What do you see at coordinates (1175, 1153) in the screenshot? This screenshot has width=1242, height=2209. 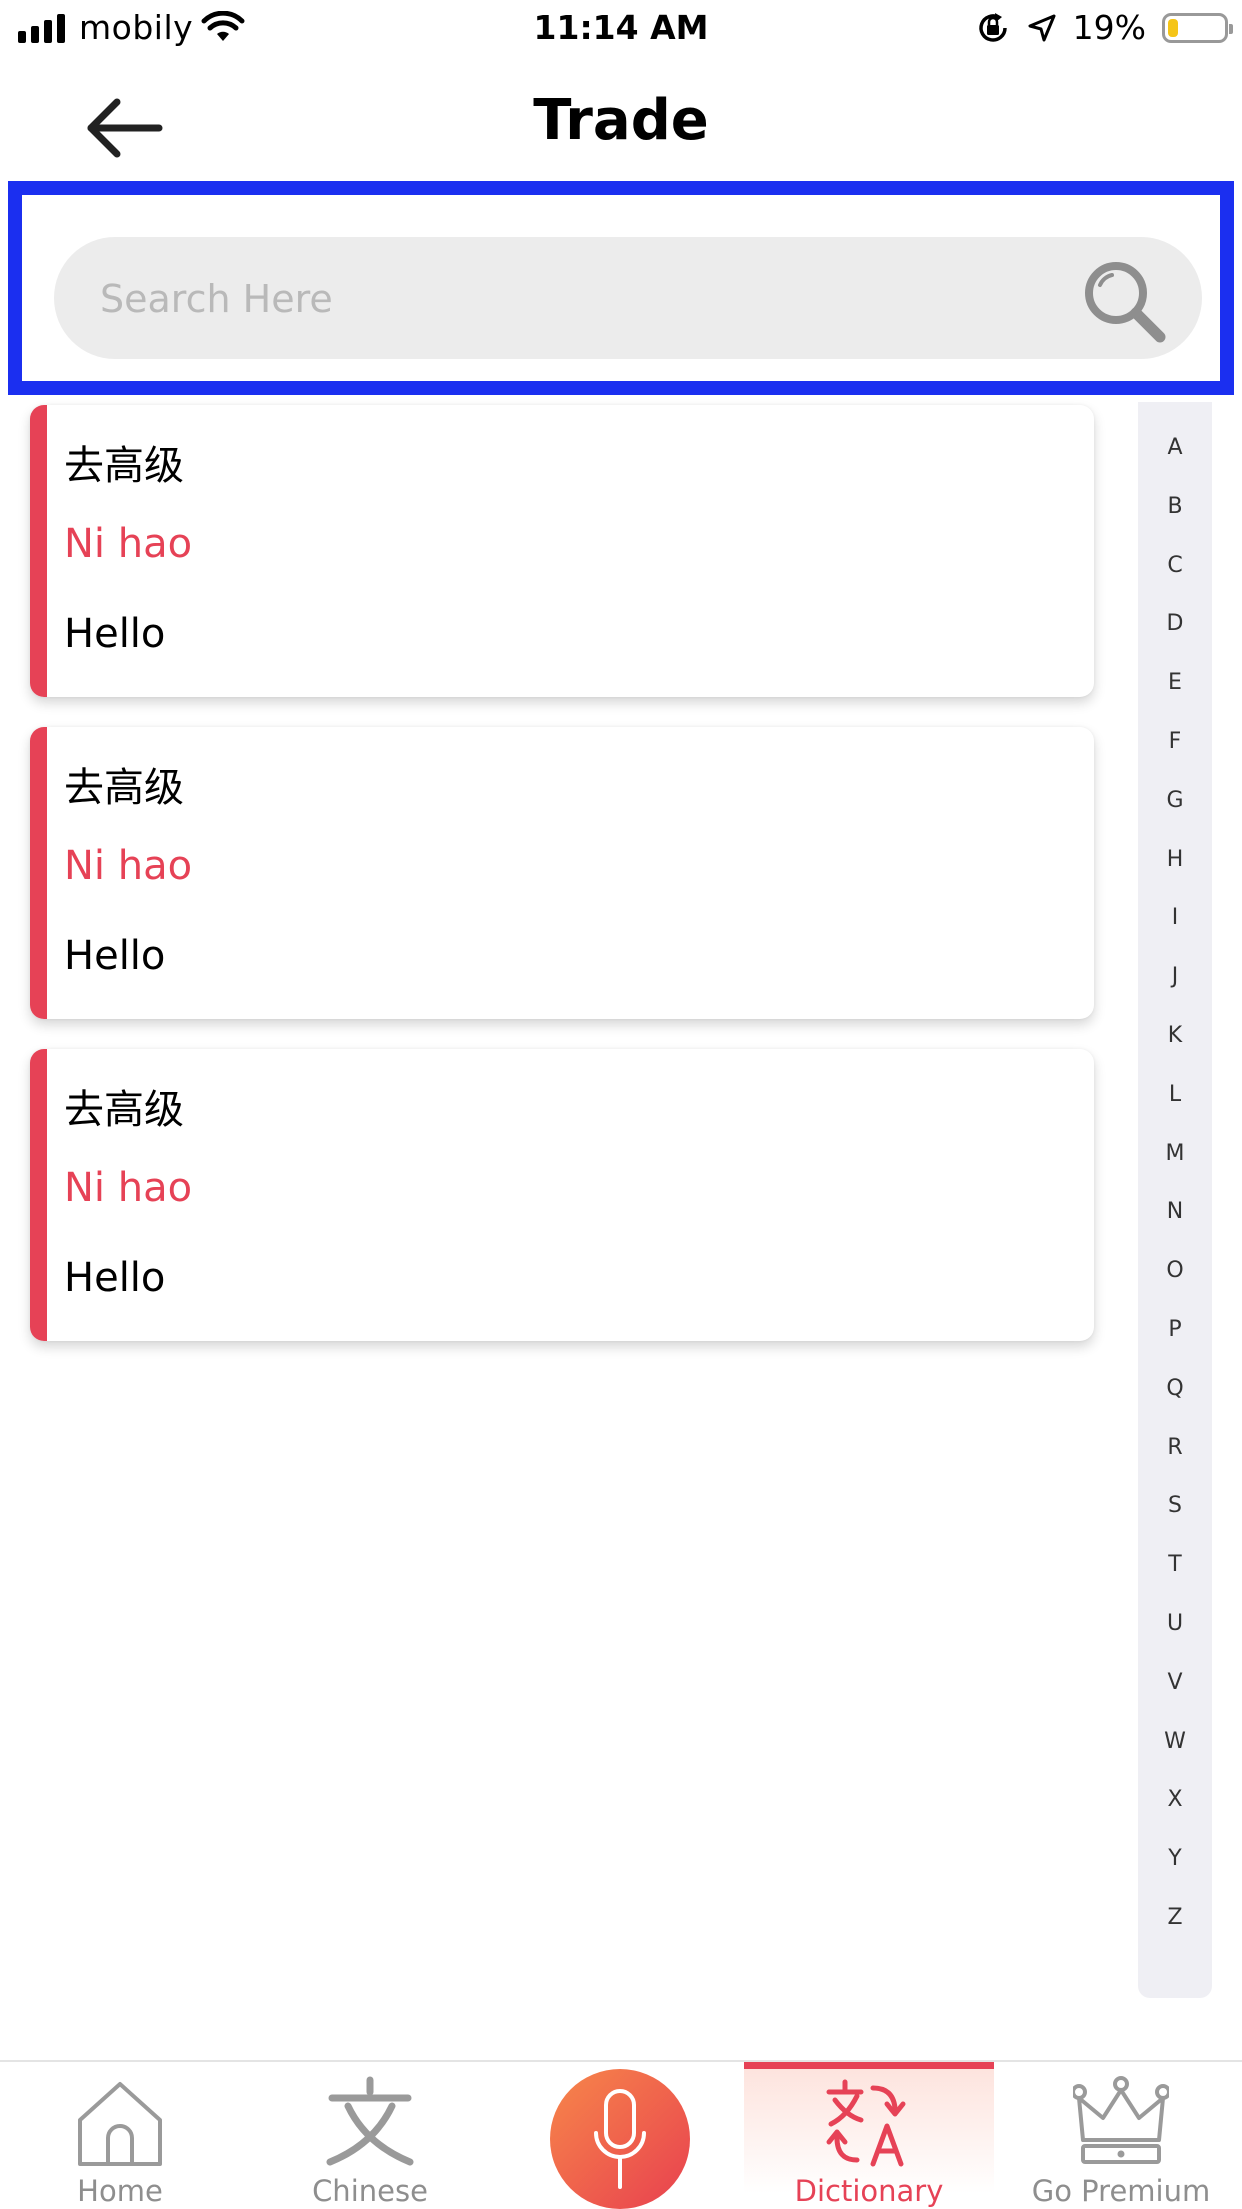 I see `index-letter: M` at bounding box center [1175, 1153].